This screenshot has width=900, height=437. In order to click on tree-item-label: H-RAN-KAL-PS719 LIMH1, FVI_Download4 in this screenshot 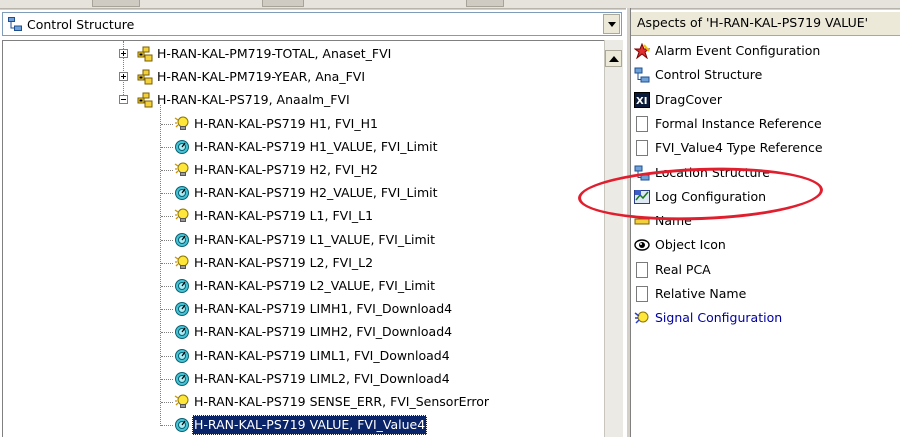, I will do `click(323, 309)`.